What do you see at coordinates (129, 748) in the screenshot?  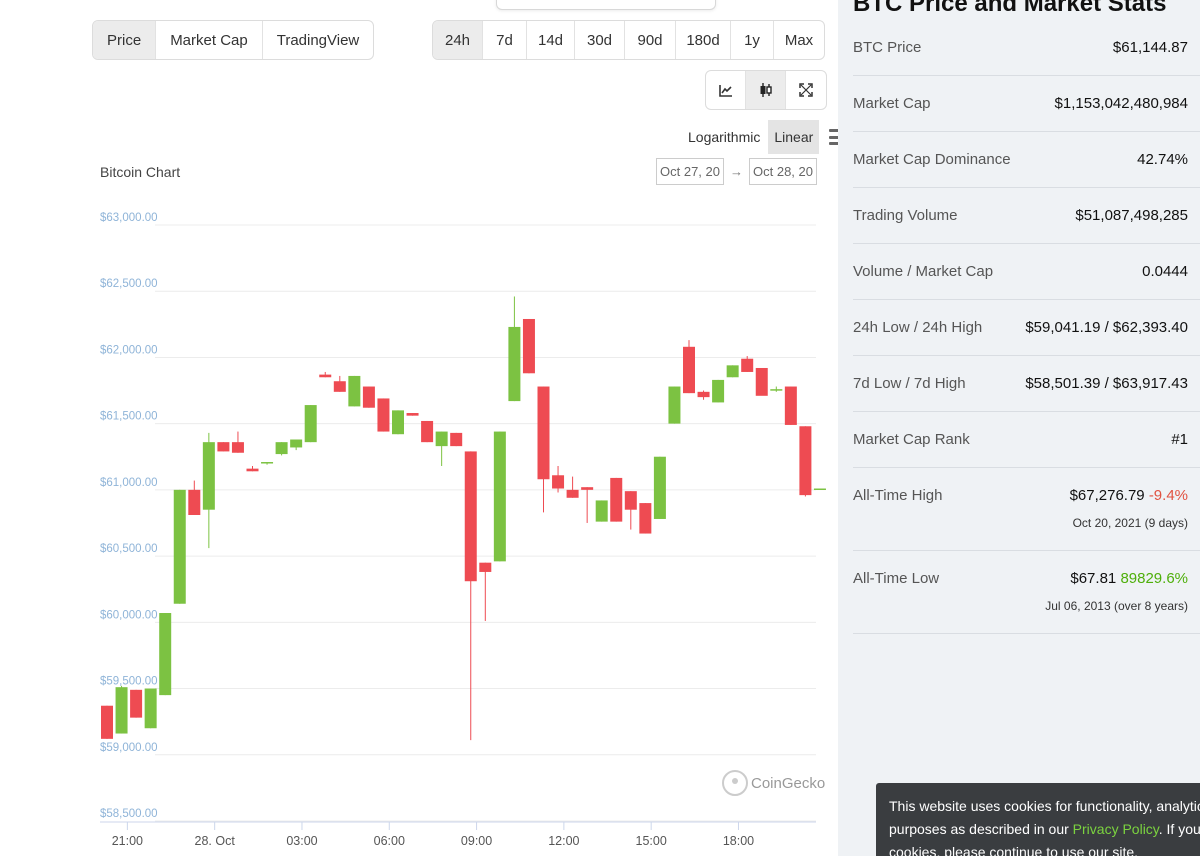 I see `y-tick-label: $59,000.00` at bounding box center [129, 748].